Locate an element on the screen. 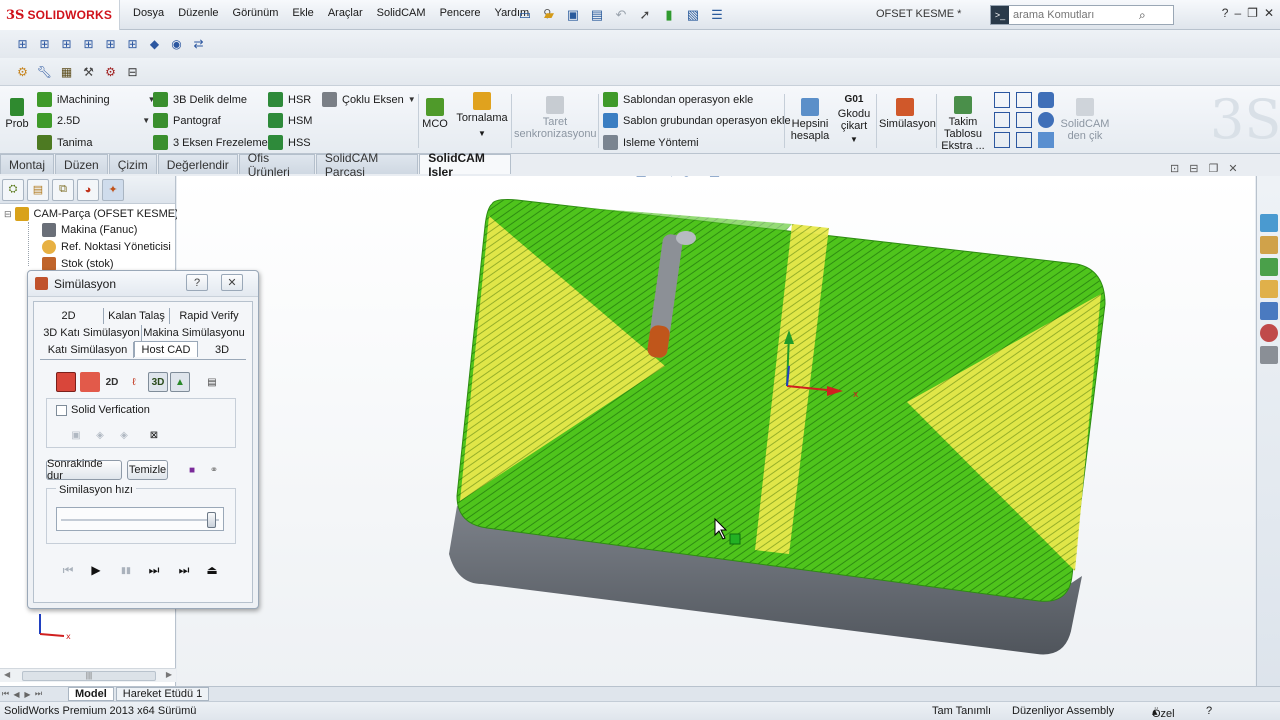 Image resolution: width=1280 pixels, height=720 pixels. hsr-button: HSR is located at coordinates (289, 99).